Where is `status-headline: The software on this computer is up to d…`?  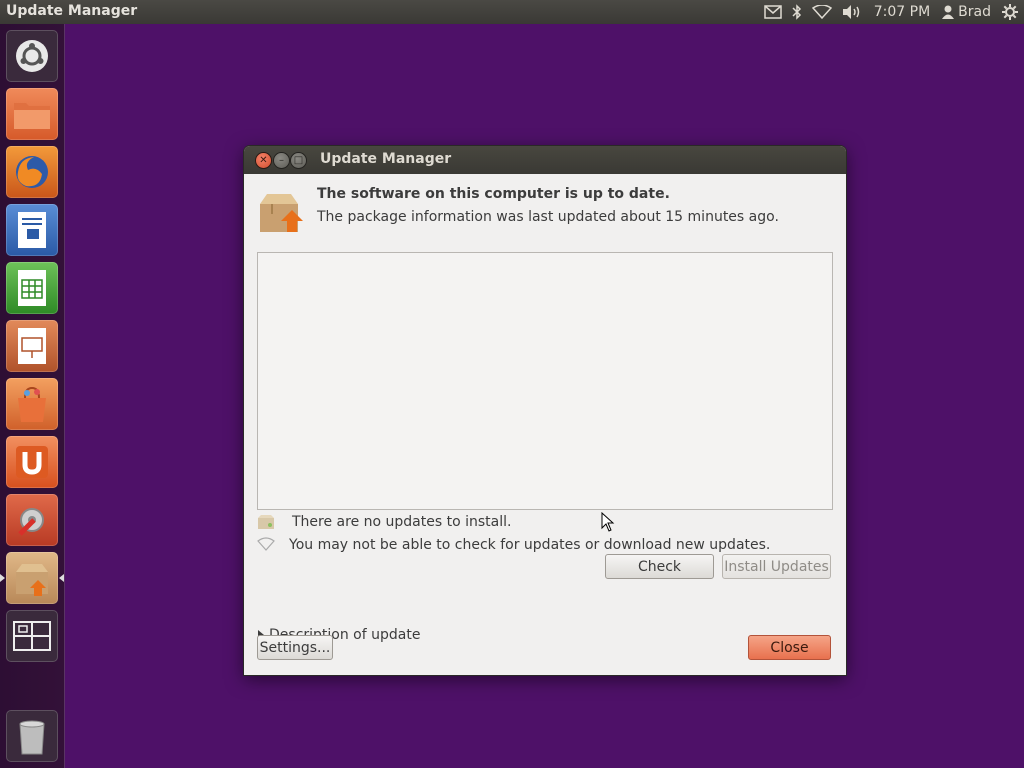
status-headline: The software on this computer is up to d… is located at coordinates (493, 194).